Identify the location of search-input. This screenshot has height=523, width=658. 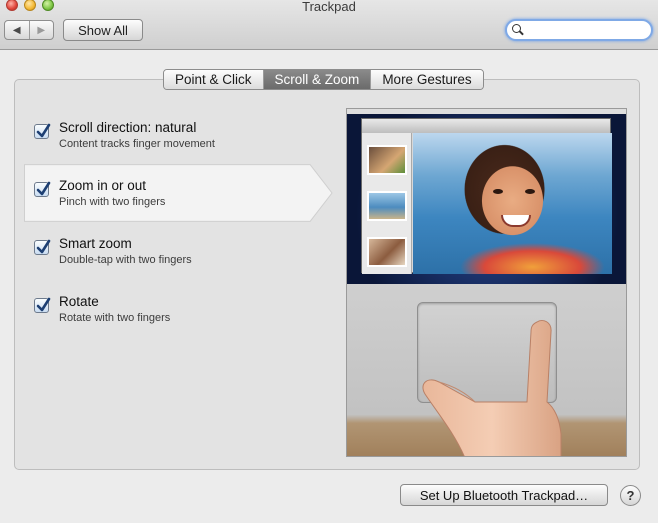
(587, 30).